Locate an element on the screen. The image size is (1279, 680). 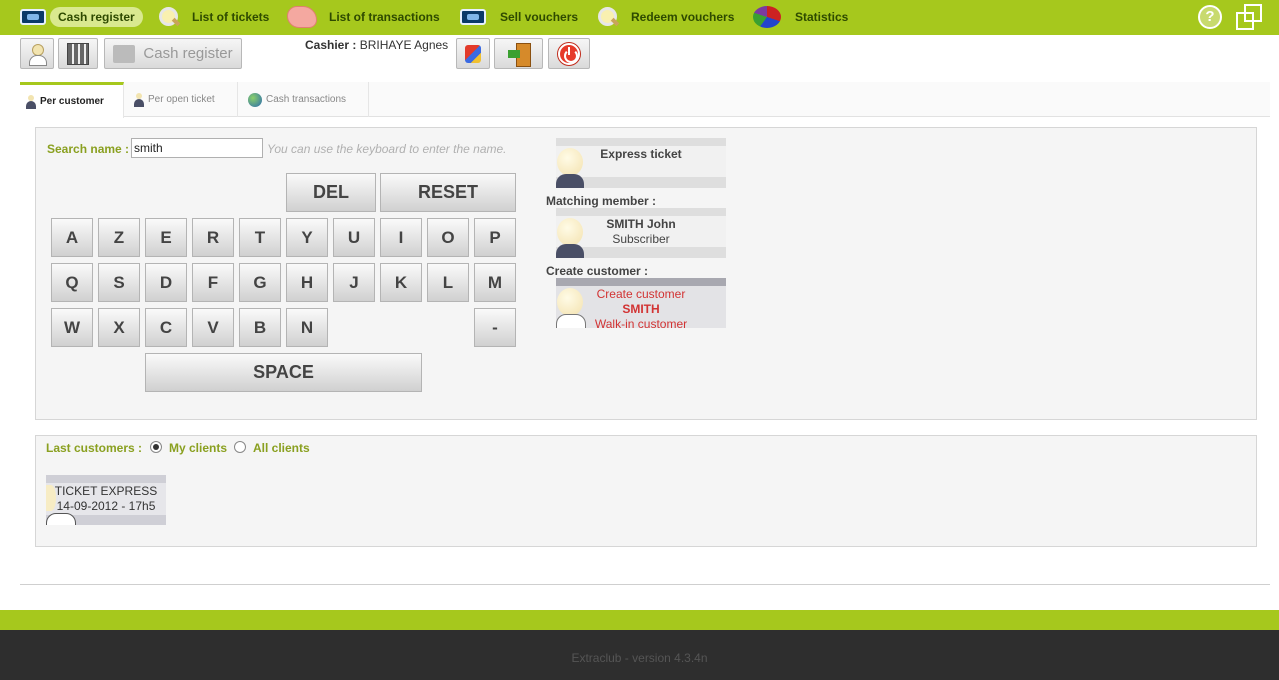
key-s: S is located at coordinates (119, 282).